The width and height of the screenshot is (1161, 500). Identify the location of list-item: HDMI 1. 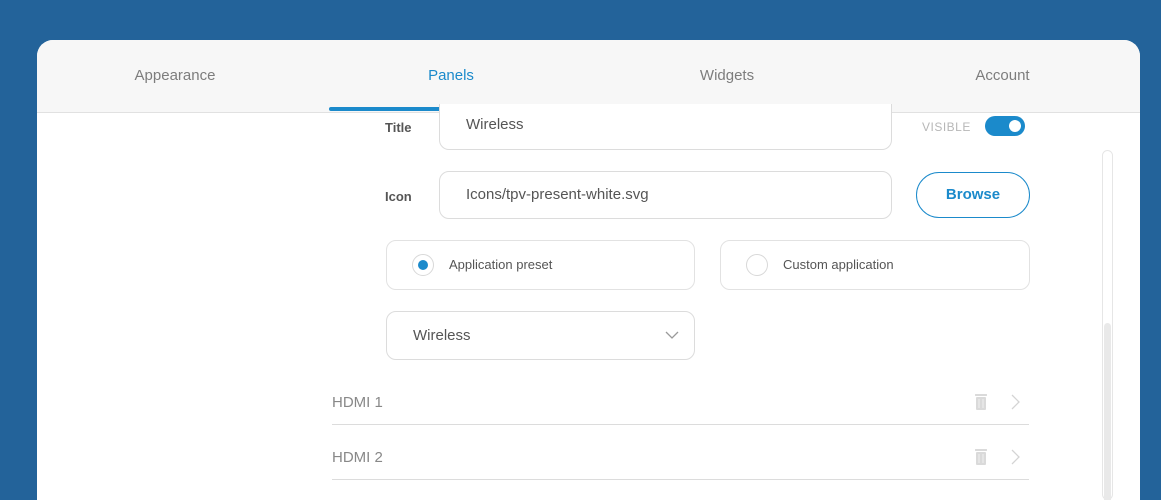
(680, 404).